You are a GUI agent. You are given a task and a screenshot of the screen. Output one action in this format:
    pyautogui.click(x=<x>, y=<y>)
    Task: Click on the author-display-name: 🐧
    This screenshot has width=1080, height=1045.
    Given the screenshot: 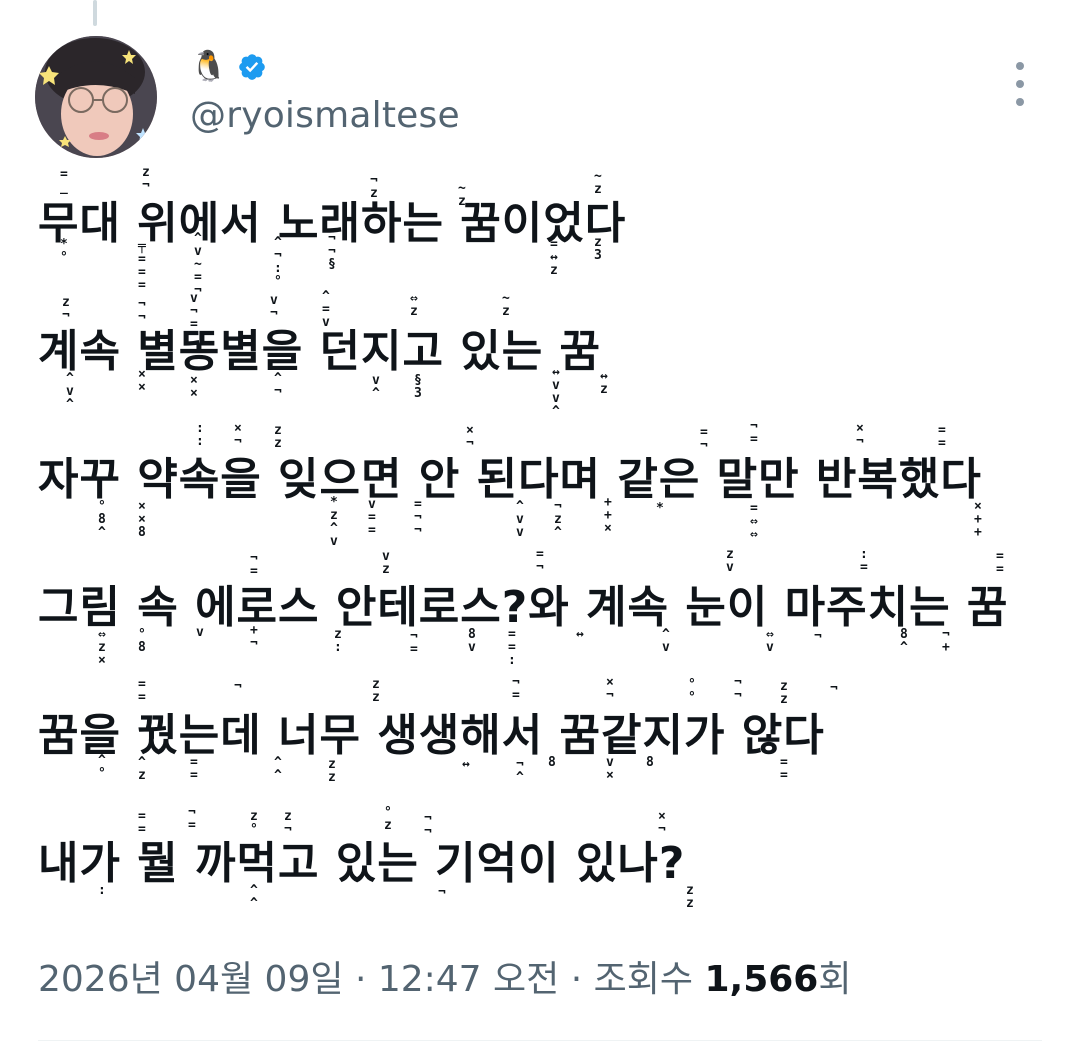 What is the action you would take?
    pyautogui.click(x=208, y=67)
    